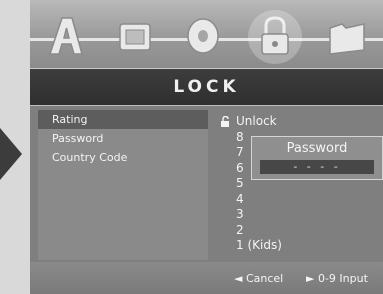 Image resolution: width=383 pixels, height=294 pixels. Describe the element at coordinates (203, 36) in the screenshot. I see `disc-tab-icon` at that location.